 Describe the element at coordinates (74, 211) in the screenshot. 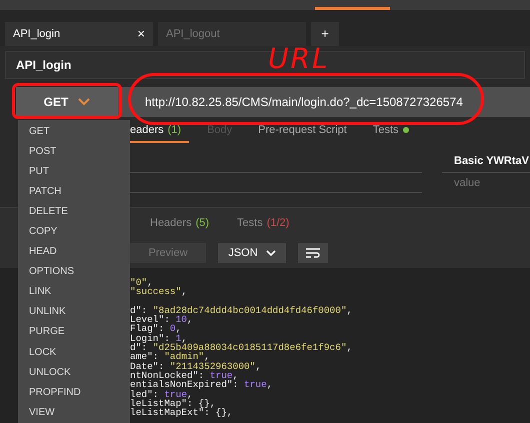

I see `menu-item: DELETE` at that location.